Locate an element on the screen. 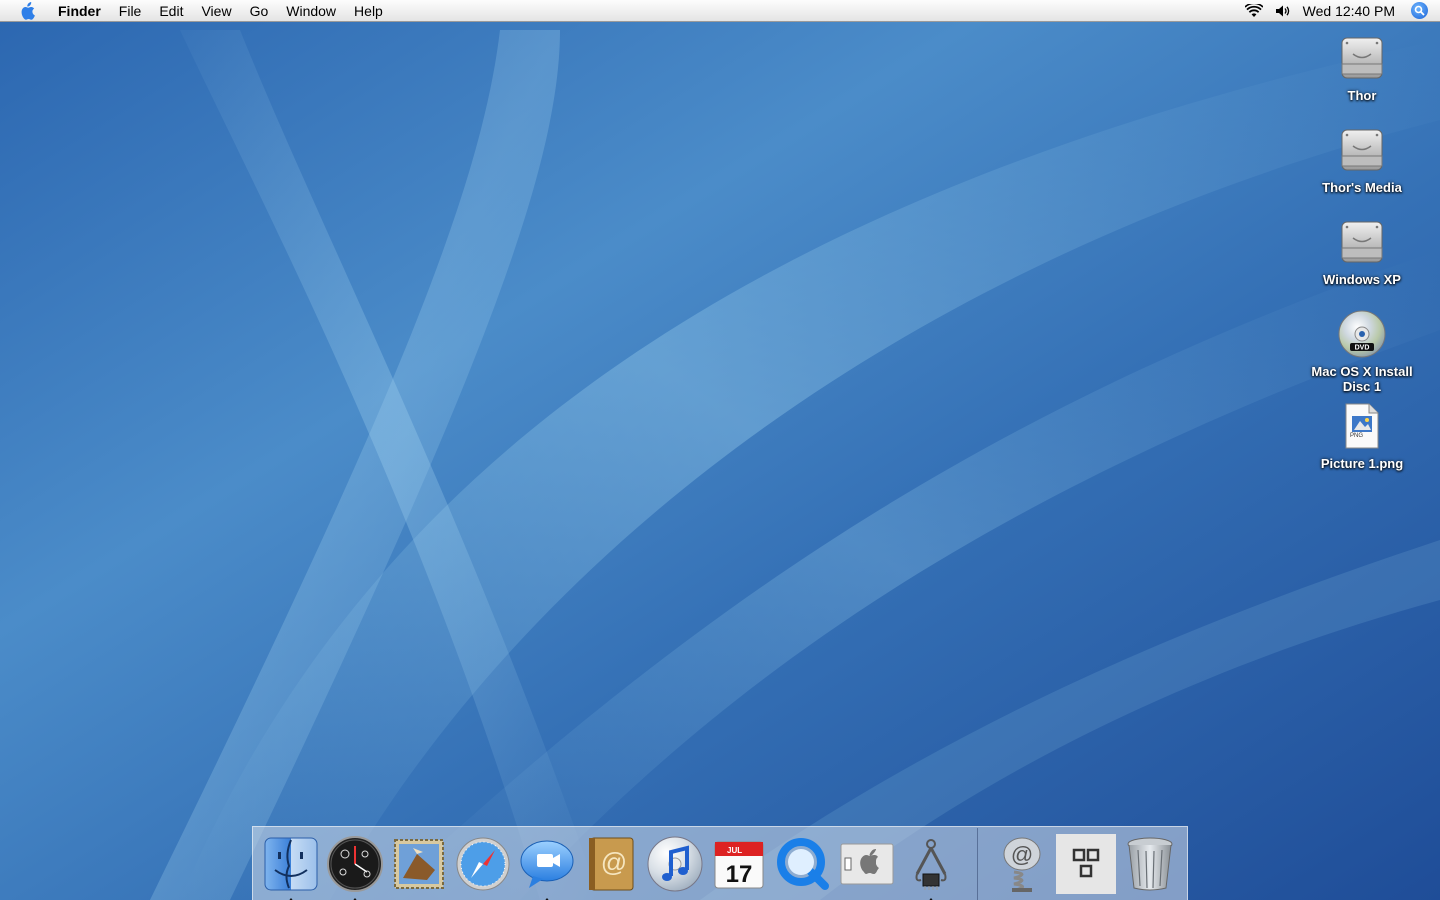  desktop-icon-label: Windows XP is located at coordinates (1362, 279).